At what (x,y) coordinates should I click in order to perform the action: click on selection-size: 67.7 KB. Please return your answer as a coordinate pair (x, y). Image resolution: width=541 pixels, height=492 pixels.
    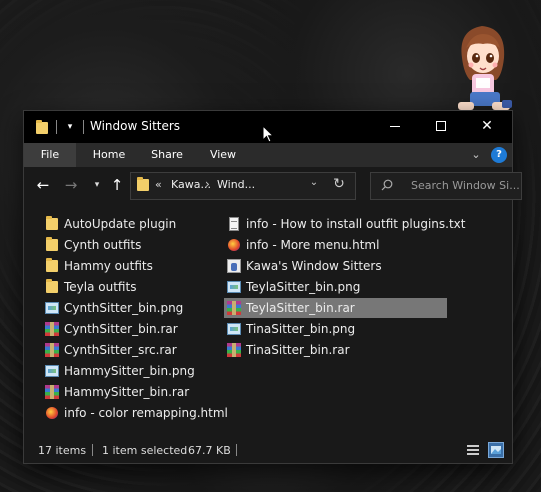
    Looking at the image, I should click on (209, 450).